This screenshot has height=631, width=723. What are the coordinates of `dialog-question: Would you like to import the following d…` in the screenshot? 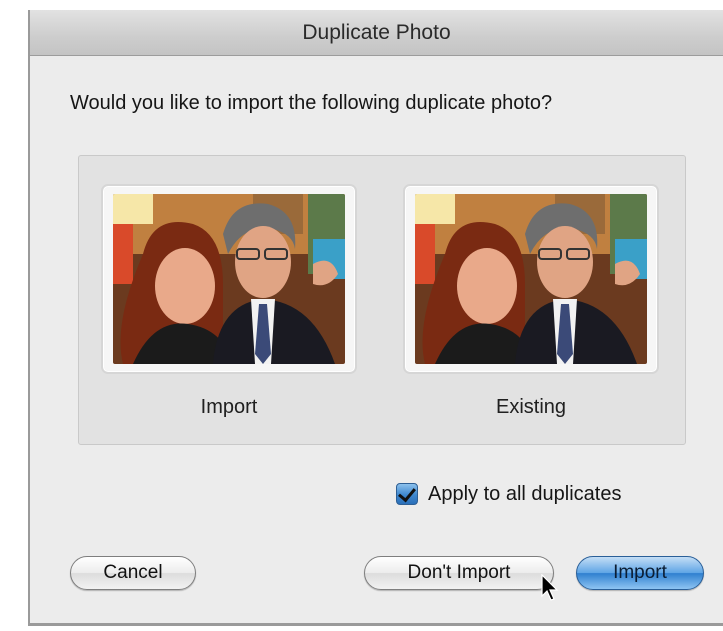 It's located at (311, 103).